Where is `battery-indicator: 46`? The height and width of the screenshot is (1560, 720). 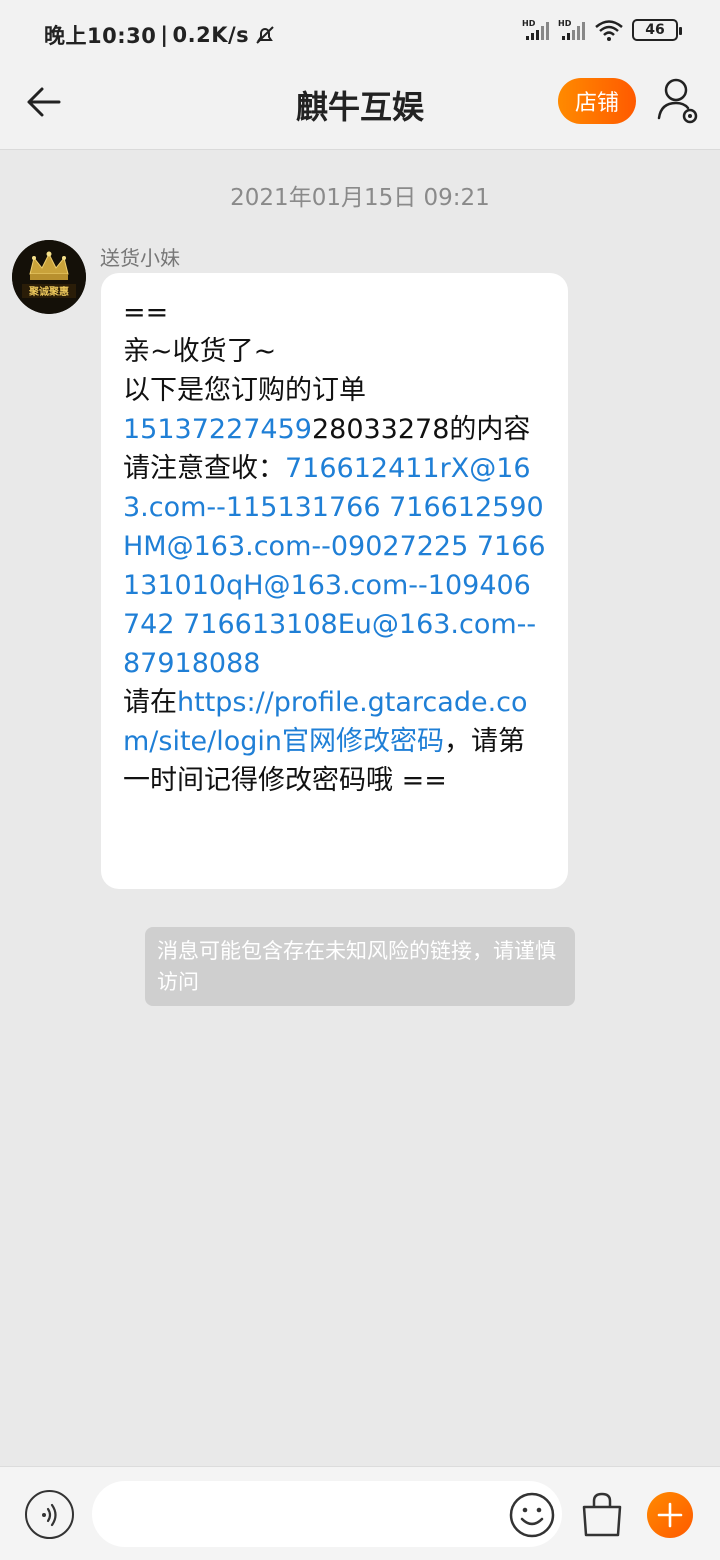
battery-indicator: 46 is located at coordinates (657, 30).